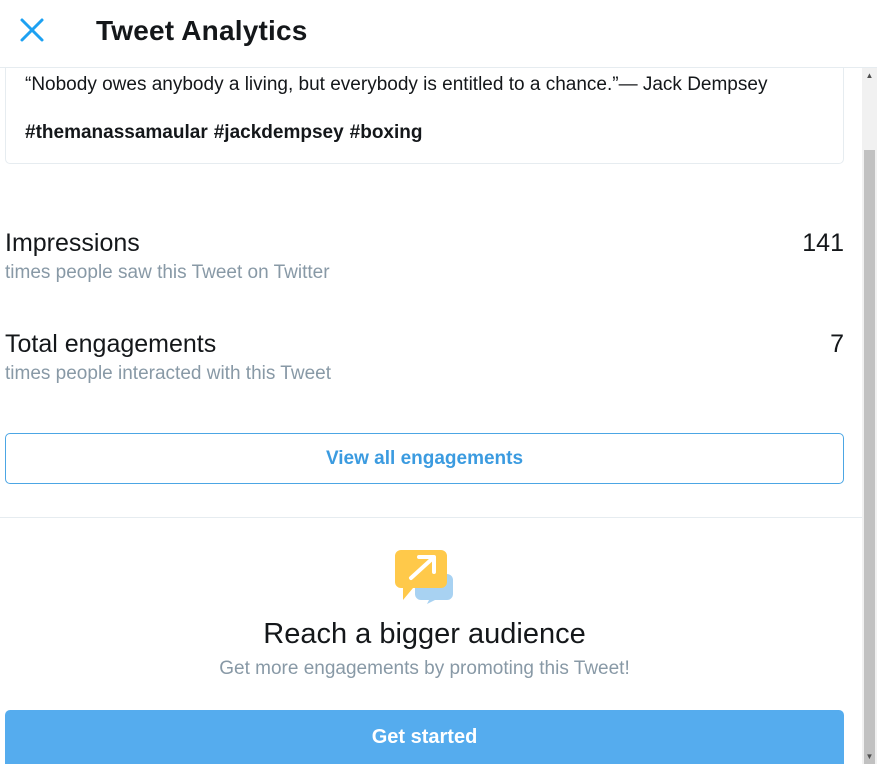 Image resolution: width=877 pixels, height=764 pixels. Describe the element at coordinates (424, 634) in the screenshot. I see `promo-title: Reach a bigger audience` at that location.